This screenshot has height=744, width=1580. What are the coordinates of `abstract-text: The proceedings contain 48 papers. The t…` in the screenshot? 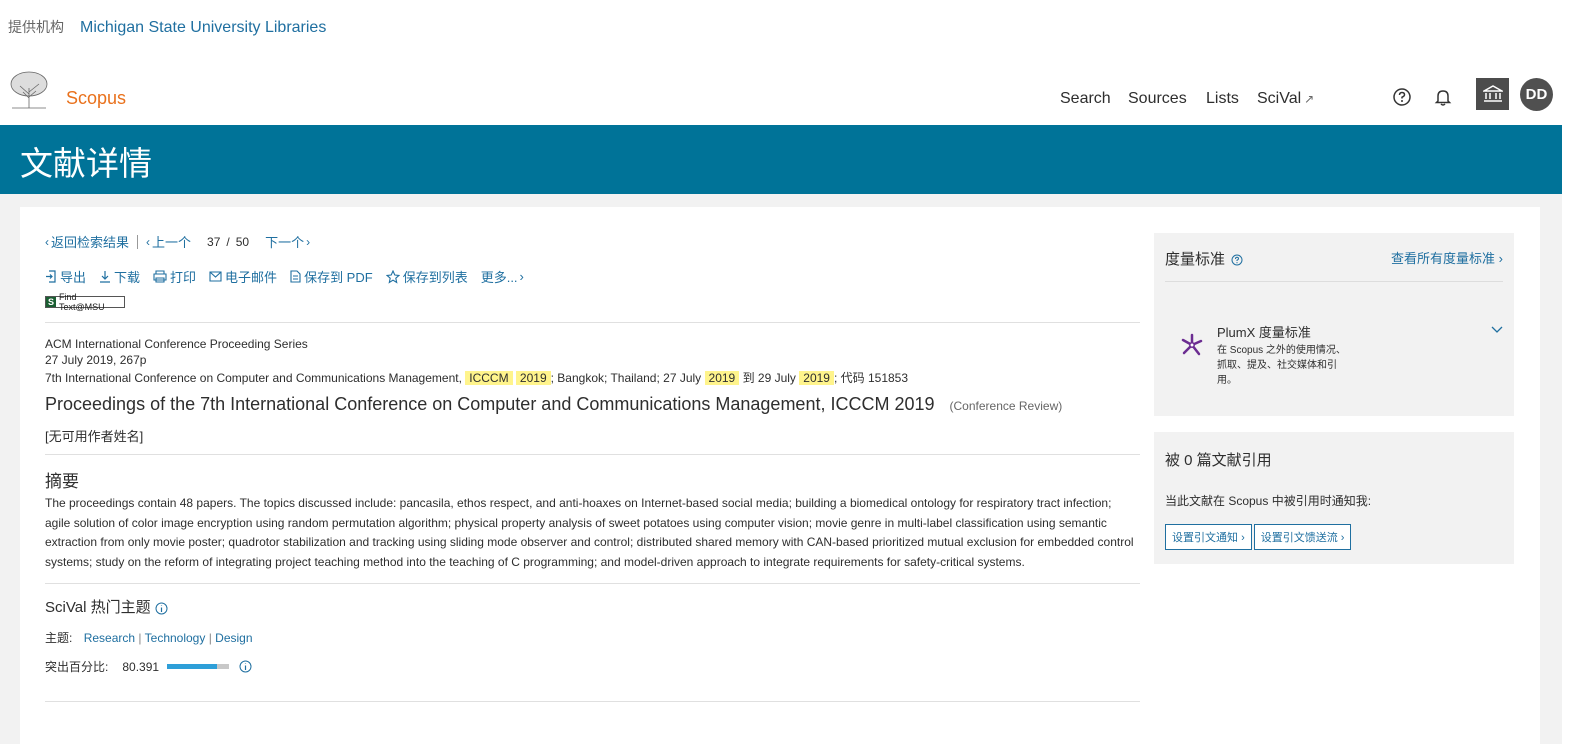 It's located at (589, 532).